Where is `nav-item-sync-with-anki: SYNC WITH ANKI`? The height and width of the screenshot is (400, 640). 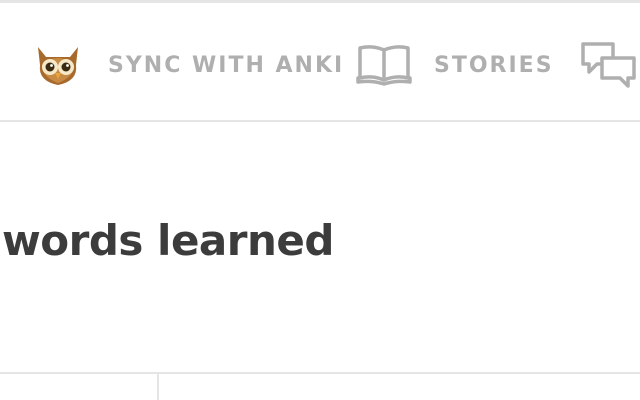 nav-item-sync-with-anki: SYNC WITH ANKI is located at coordinates (188, 65).